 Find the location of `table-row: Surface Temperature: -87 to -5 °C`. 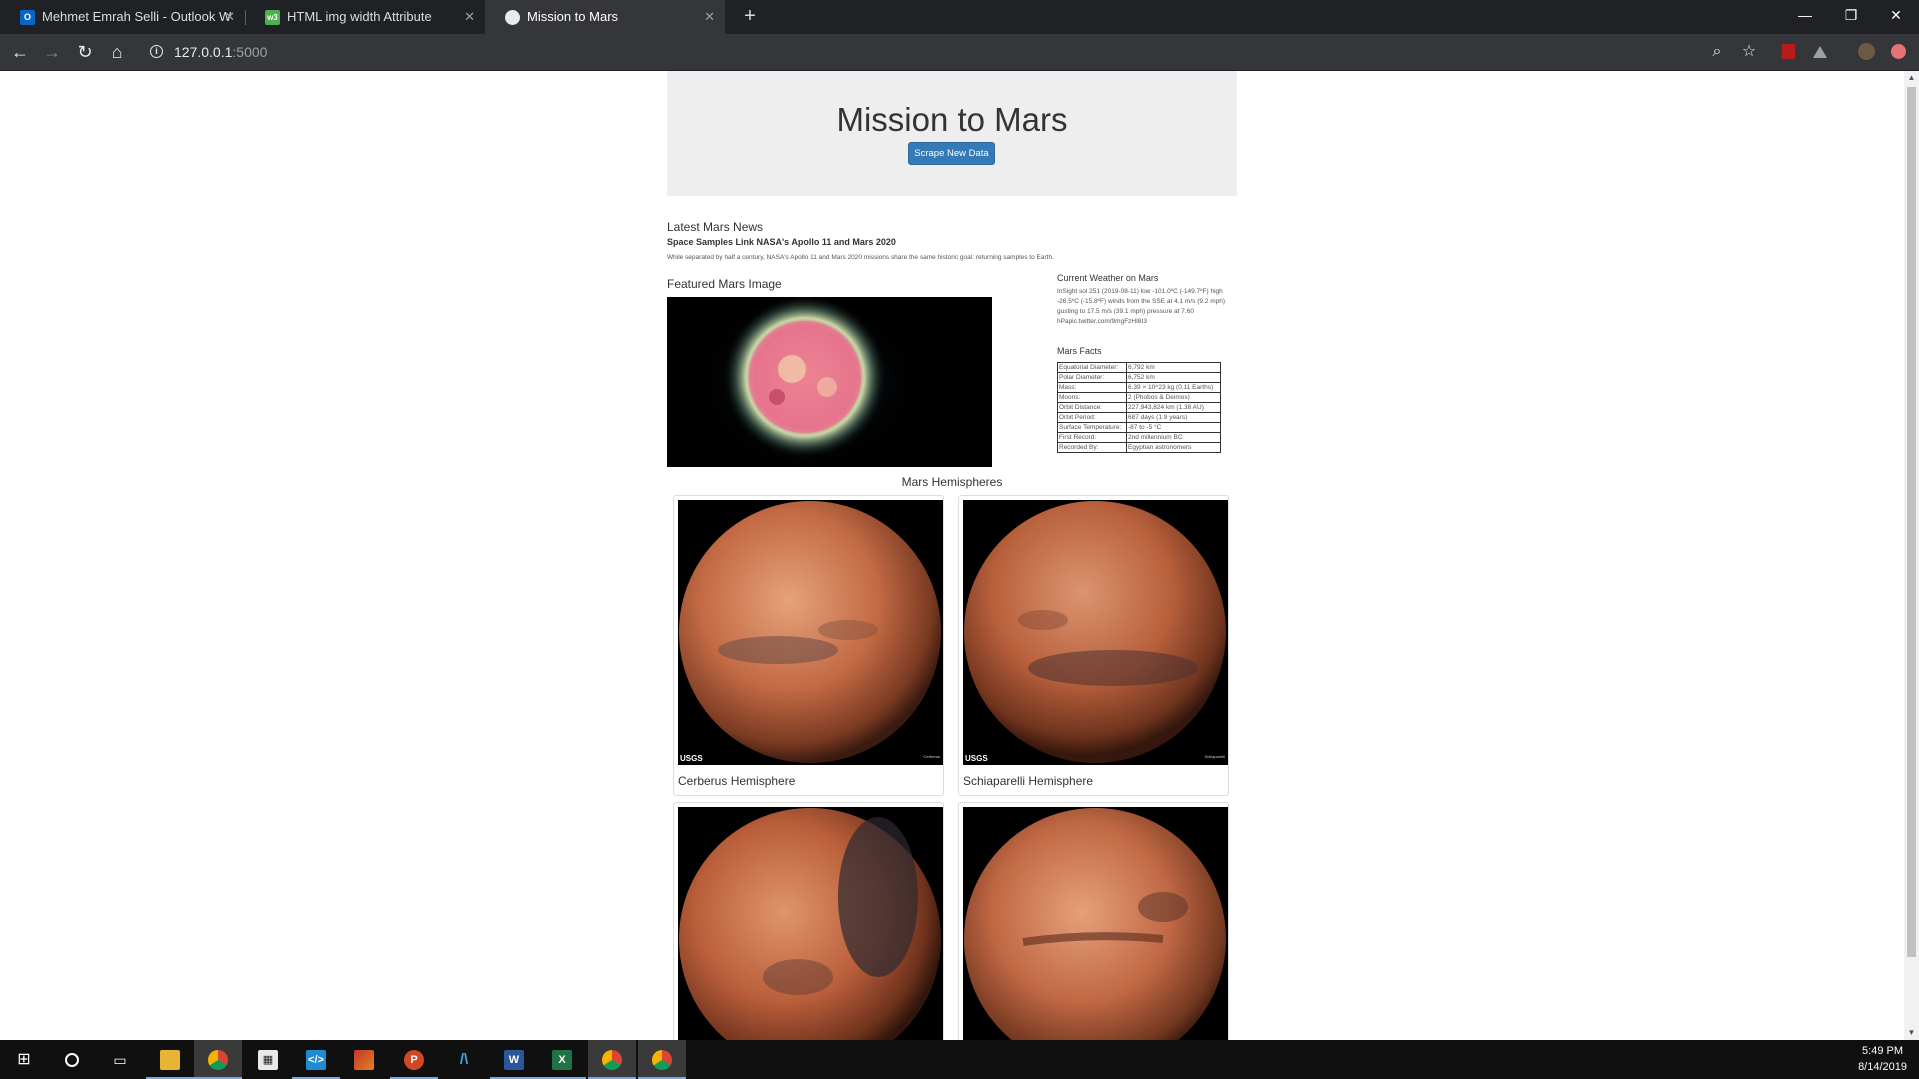

table-row: Surface Temperature: -87 to -5 °C is located at coordinates (1139, 427).